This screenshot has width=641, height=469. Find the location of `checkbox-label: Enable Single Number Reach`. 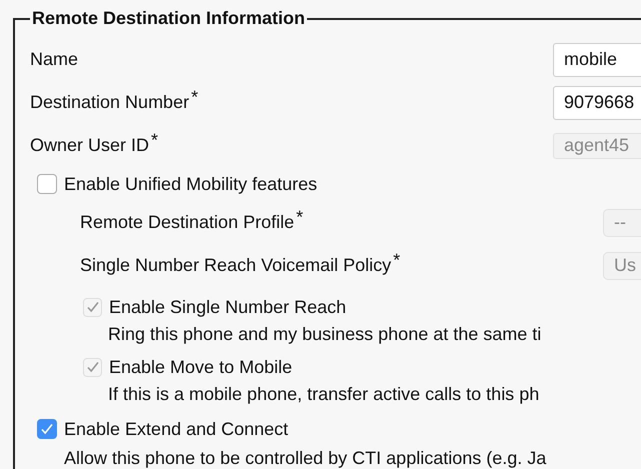

checkbox-label: Enable Single Number Reach is located at coordinates (227, 307).